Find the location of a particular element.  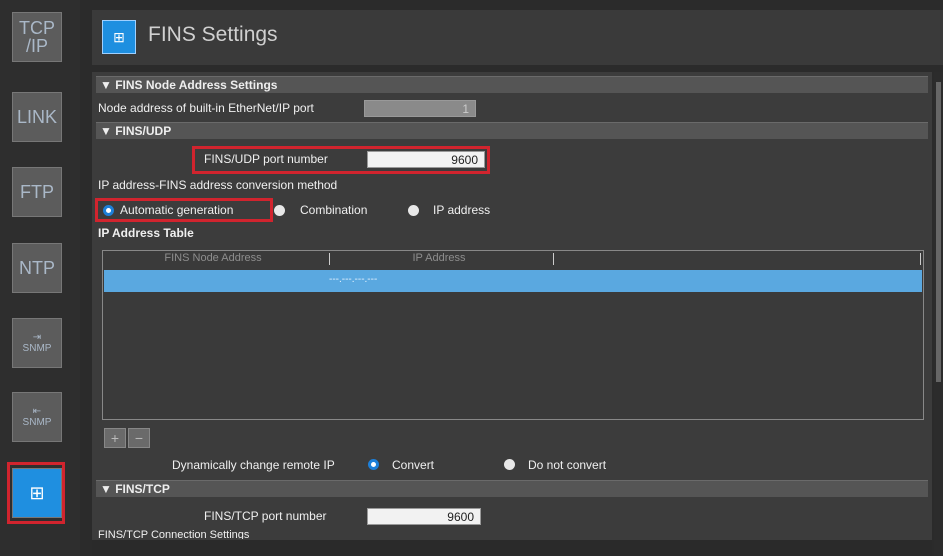

dynamic-ip-label: Dynamically change remote IP is located at coordinates (253, 465).